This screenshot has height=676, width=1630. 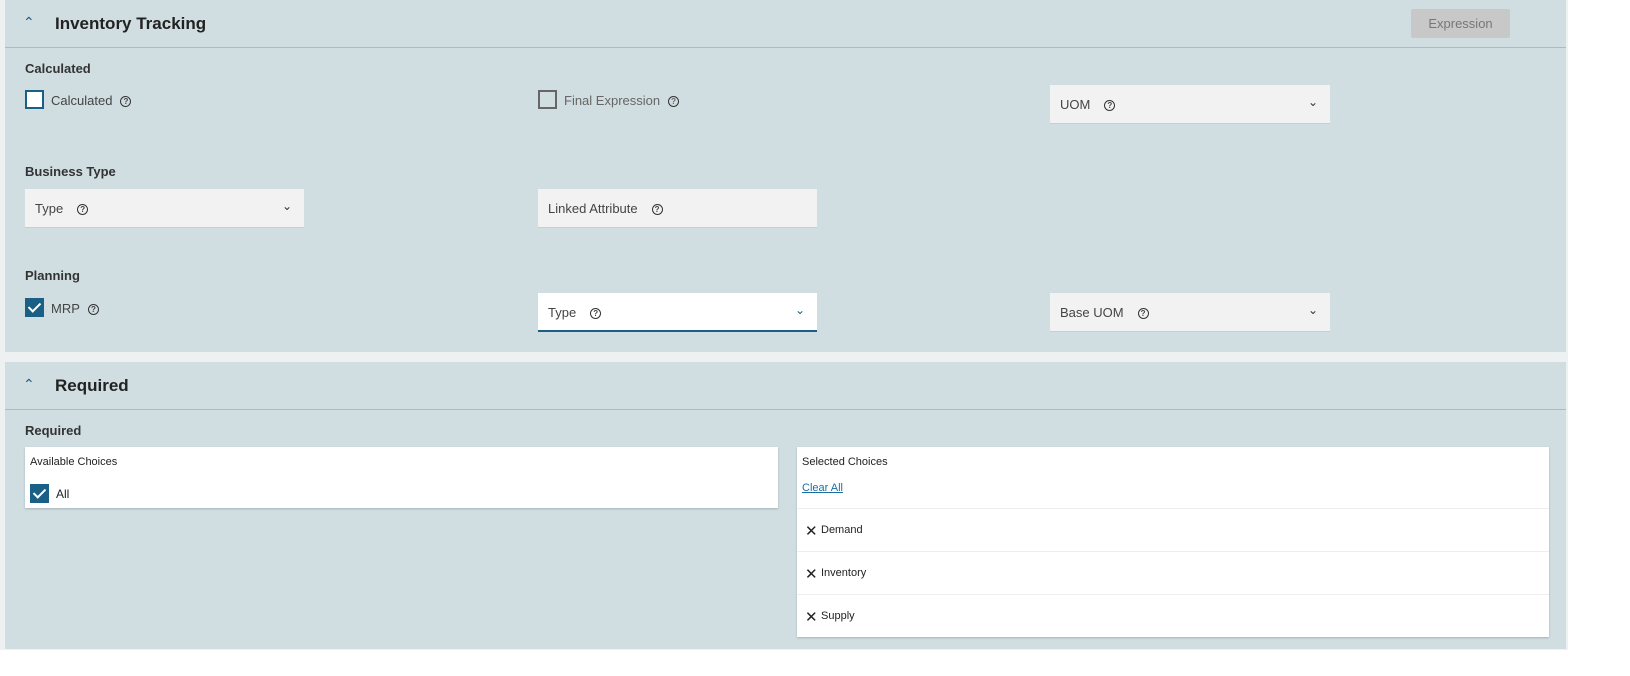 I want to click on panel-title: Selected Choices, so click(x=845, y=462).